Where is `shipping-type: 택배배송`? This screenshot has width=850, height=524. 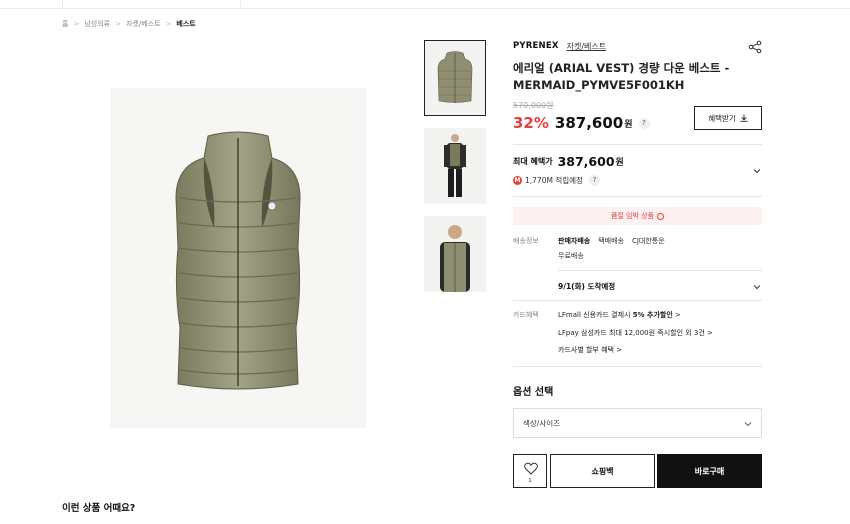 shipping-type: 택배배송 is located at coordinates (611, 241).